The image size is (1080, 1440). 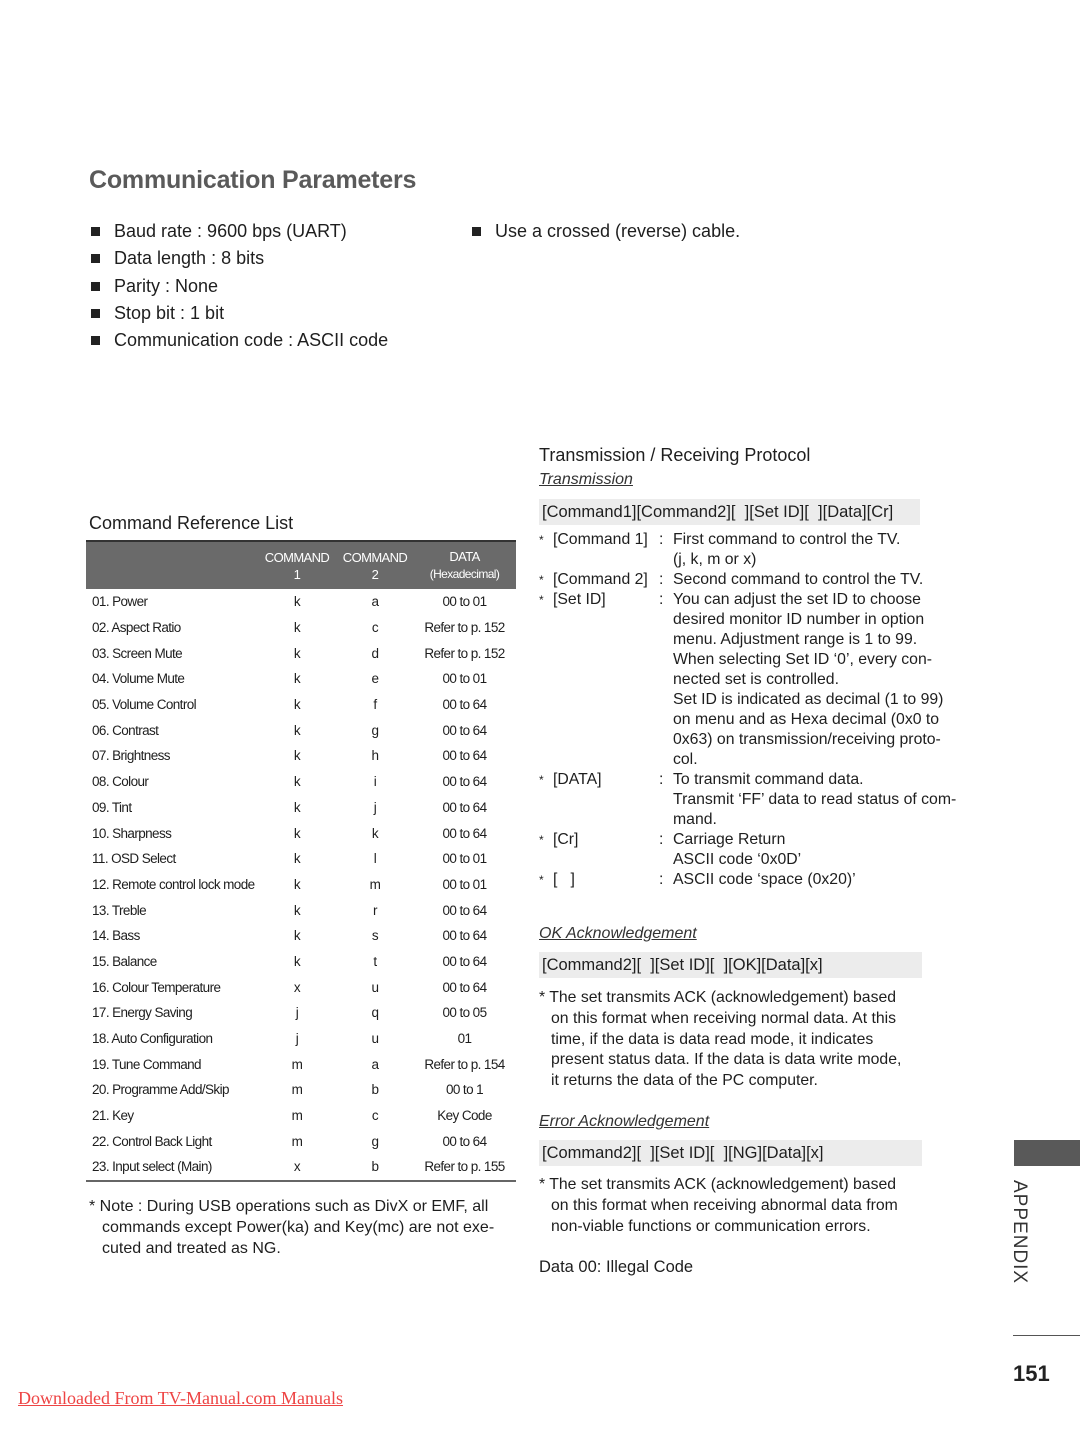 What do you see at coordinates (465, 1013) in the screenshot?
I see `data-range-cell: 00 to 05` at bounding box center [465, 1013].